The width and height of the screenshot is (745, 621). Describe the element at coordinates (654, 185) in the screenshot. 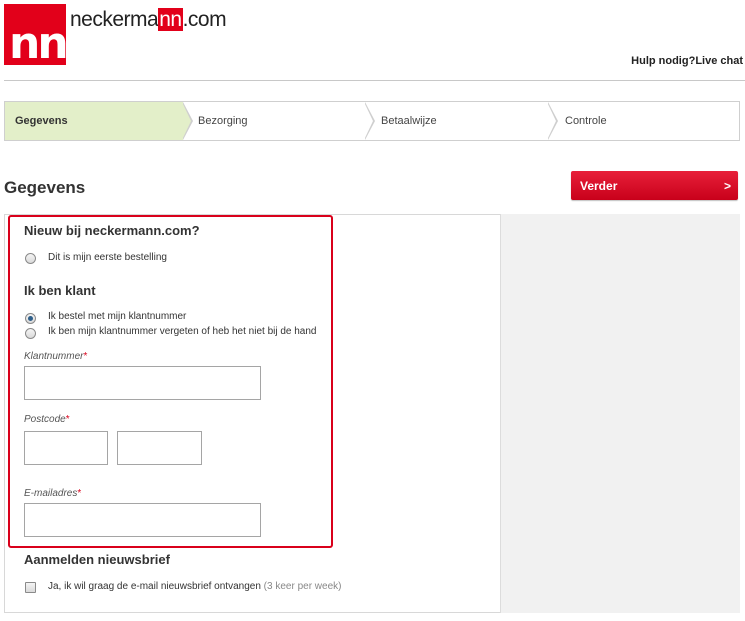

I see `next-button: Verder >` at that location.